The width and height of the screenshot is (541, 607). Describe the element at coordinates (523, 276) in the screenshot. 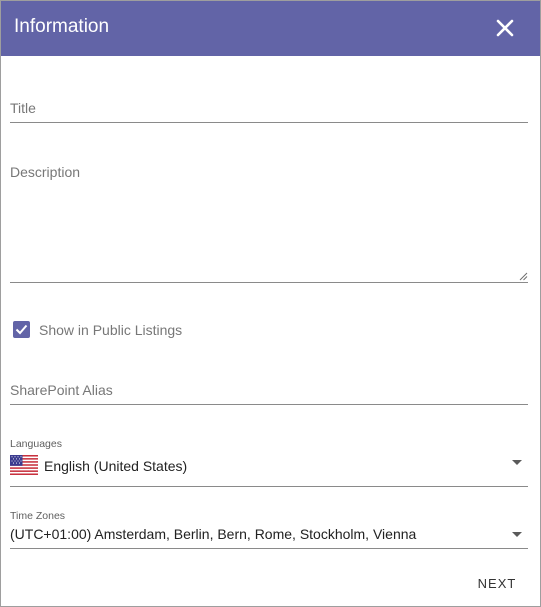

I see `resize-handle-icon` at that location.